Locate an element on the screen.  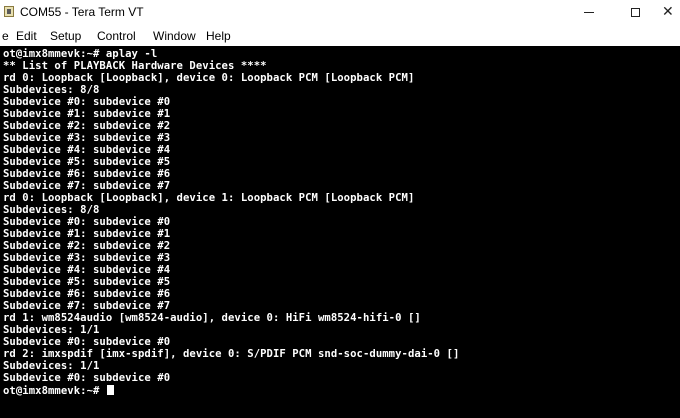
menu-edit: Edit is located at coordinates (26, 36).